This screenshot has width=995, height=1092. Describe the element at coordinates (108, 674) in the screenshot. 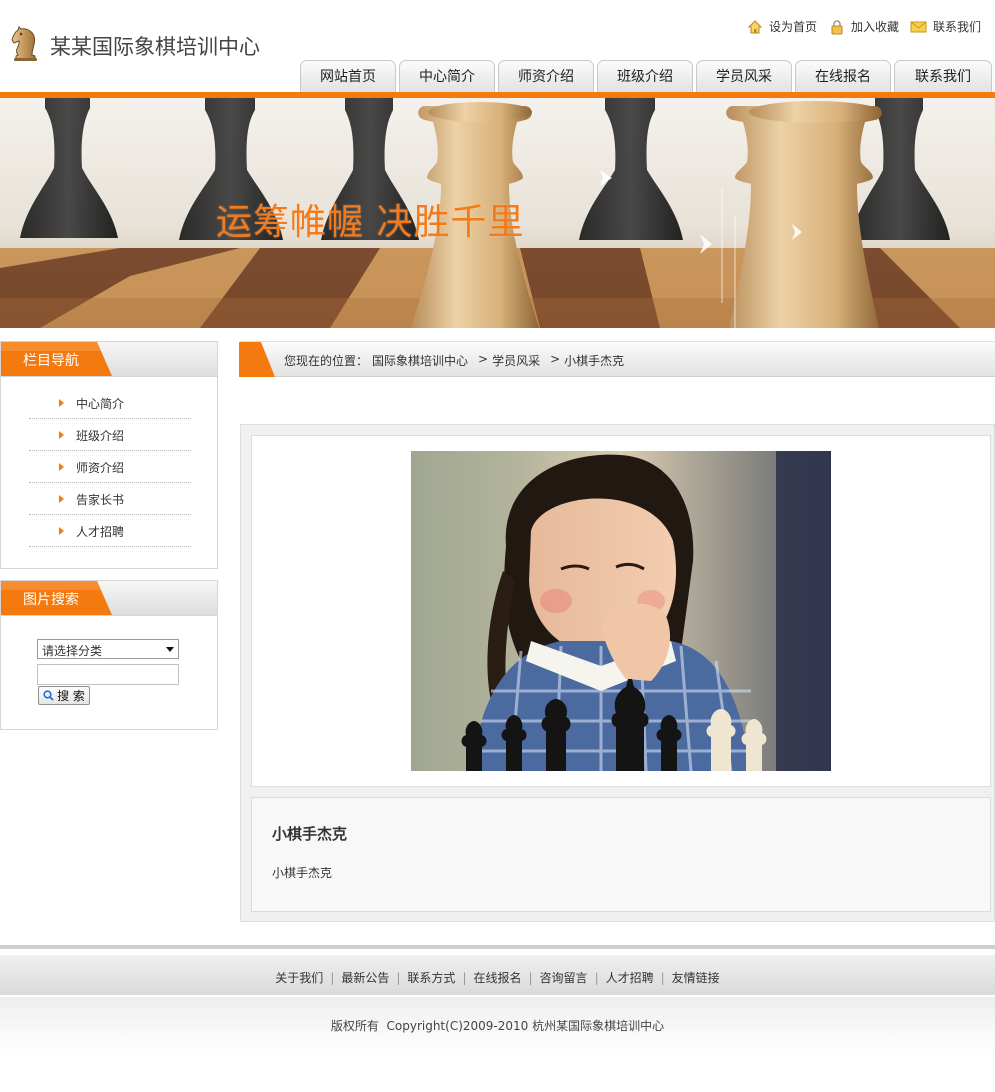

I see `search-keyword-input` at that location.